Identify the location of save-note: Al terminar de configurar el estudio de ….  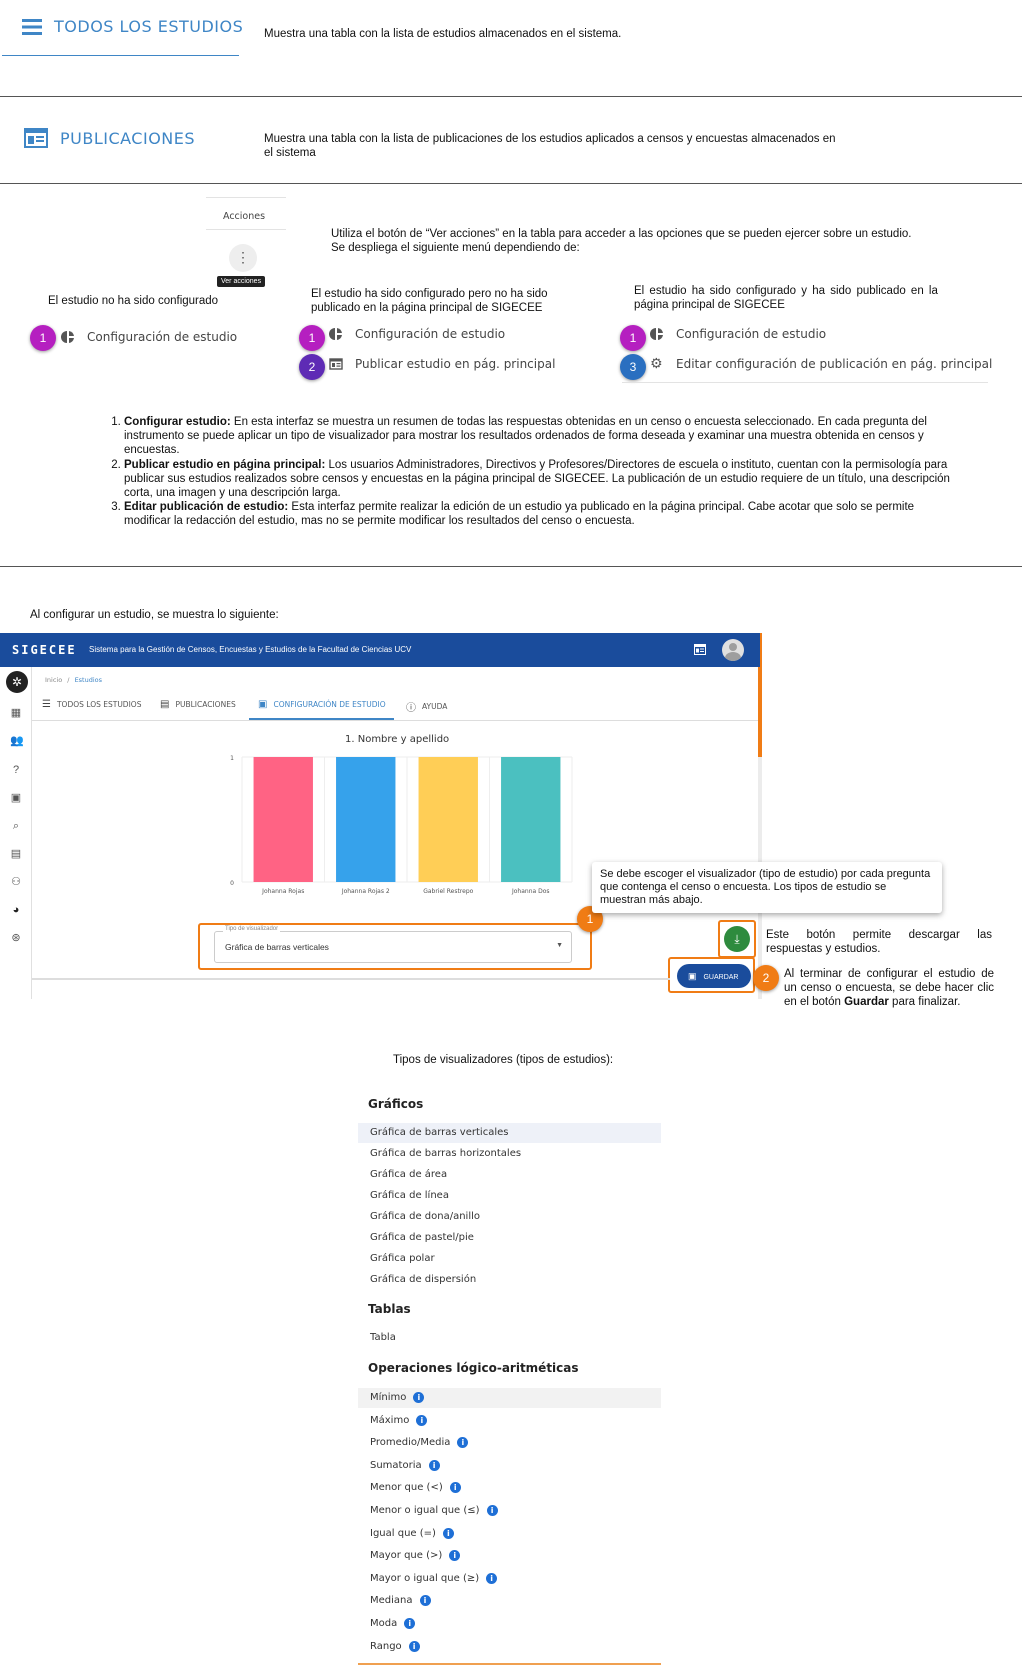
(889, 988).